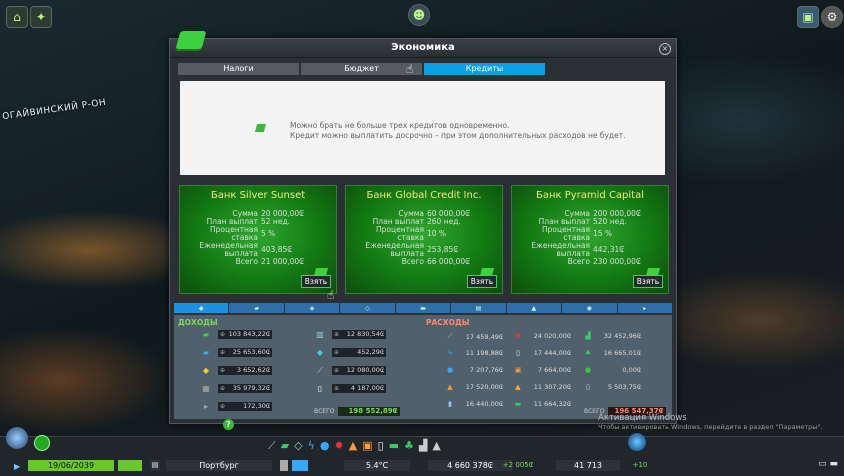 The height and width of the screenshot is (476, 844). Describe the element at coordinates (450, 404) in the screenshot. I see `police-icon: ▮` at that location.